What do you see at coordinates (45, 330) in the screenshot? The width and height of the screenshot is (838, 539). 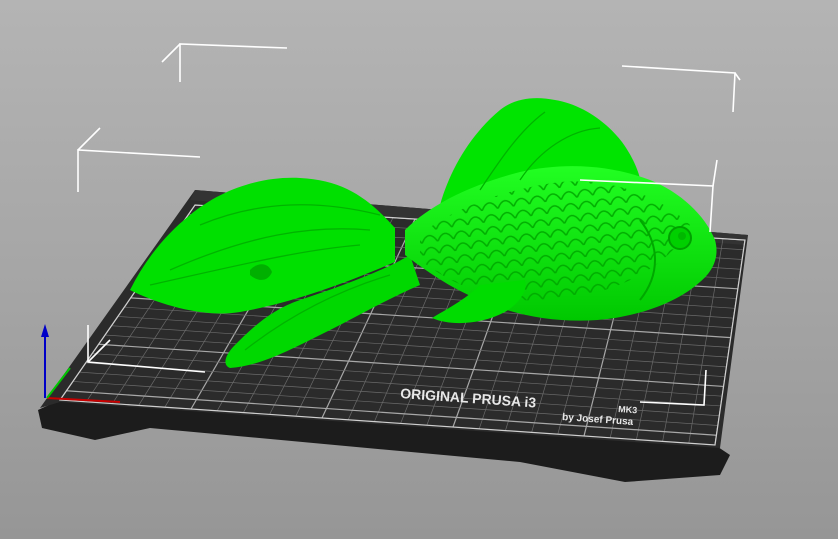 I see `axis-z-arrow-icon` at bounding box center [45, 330].